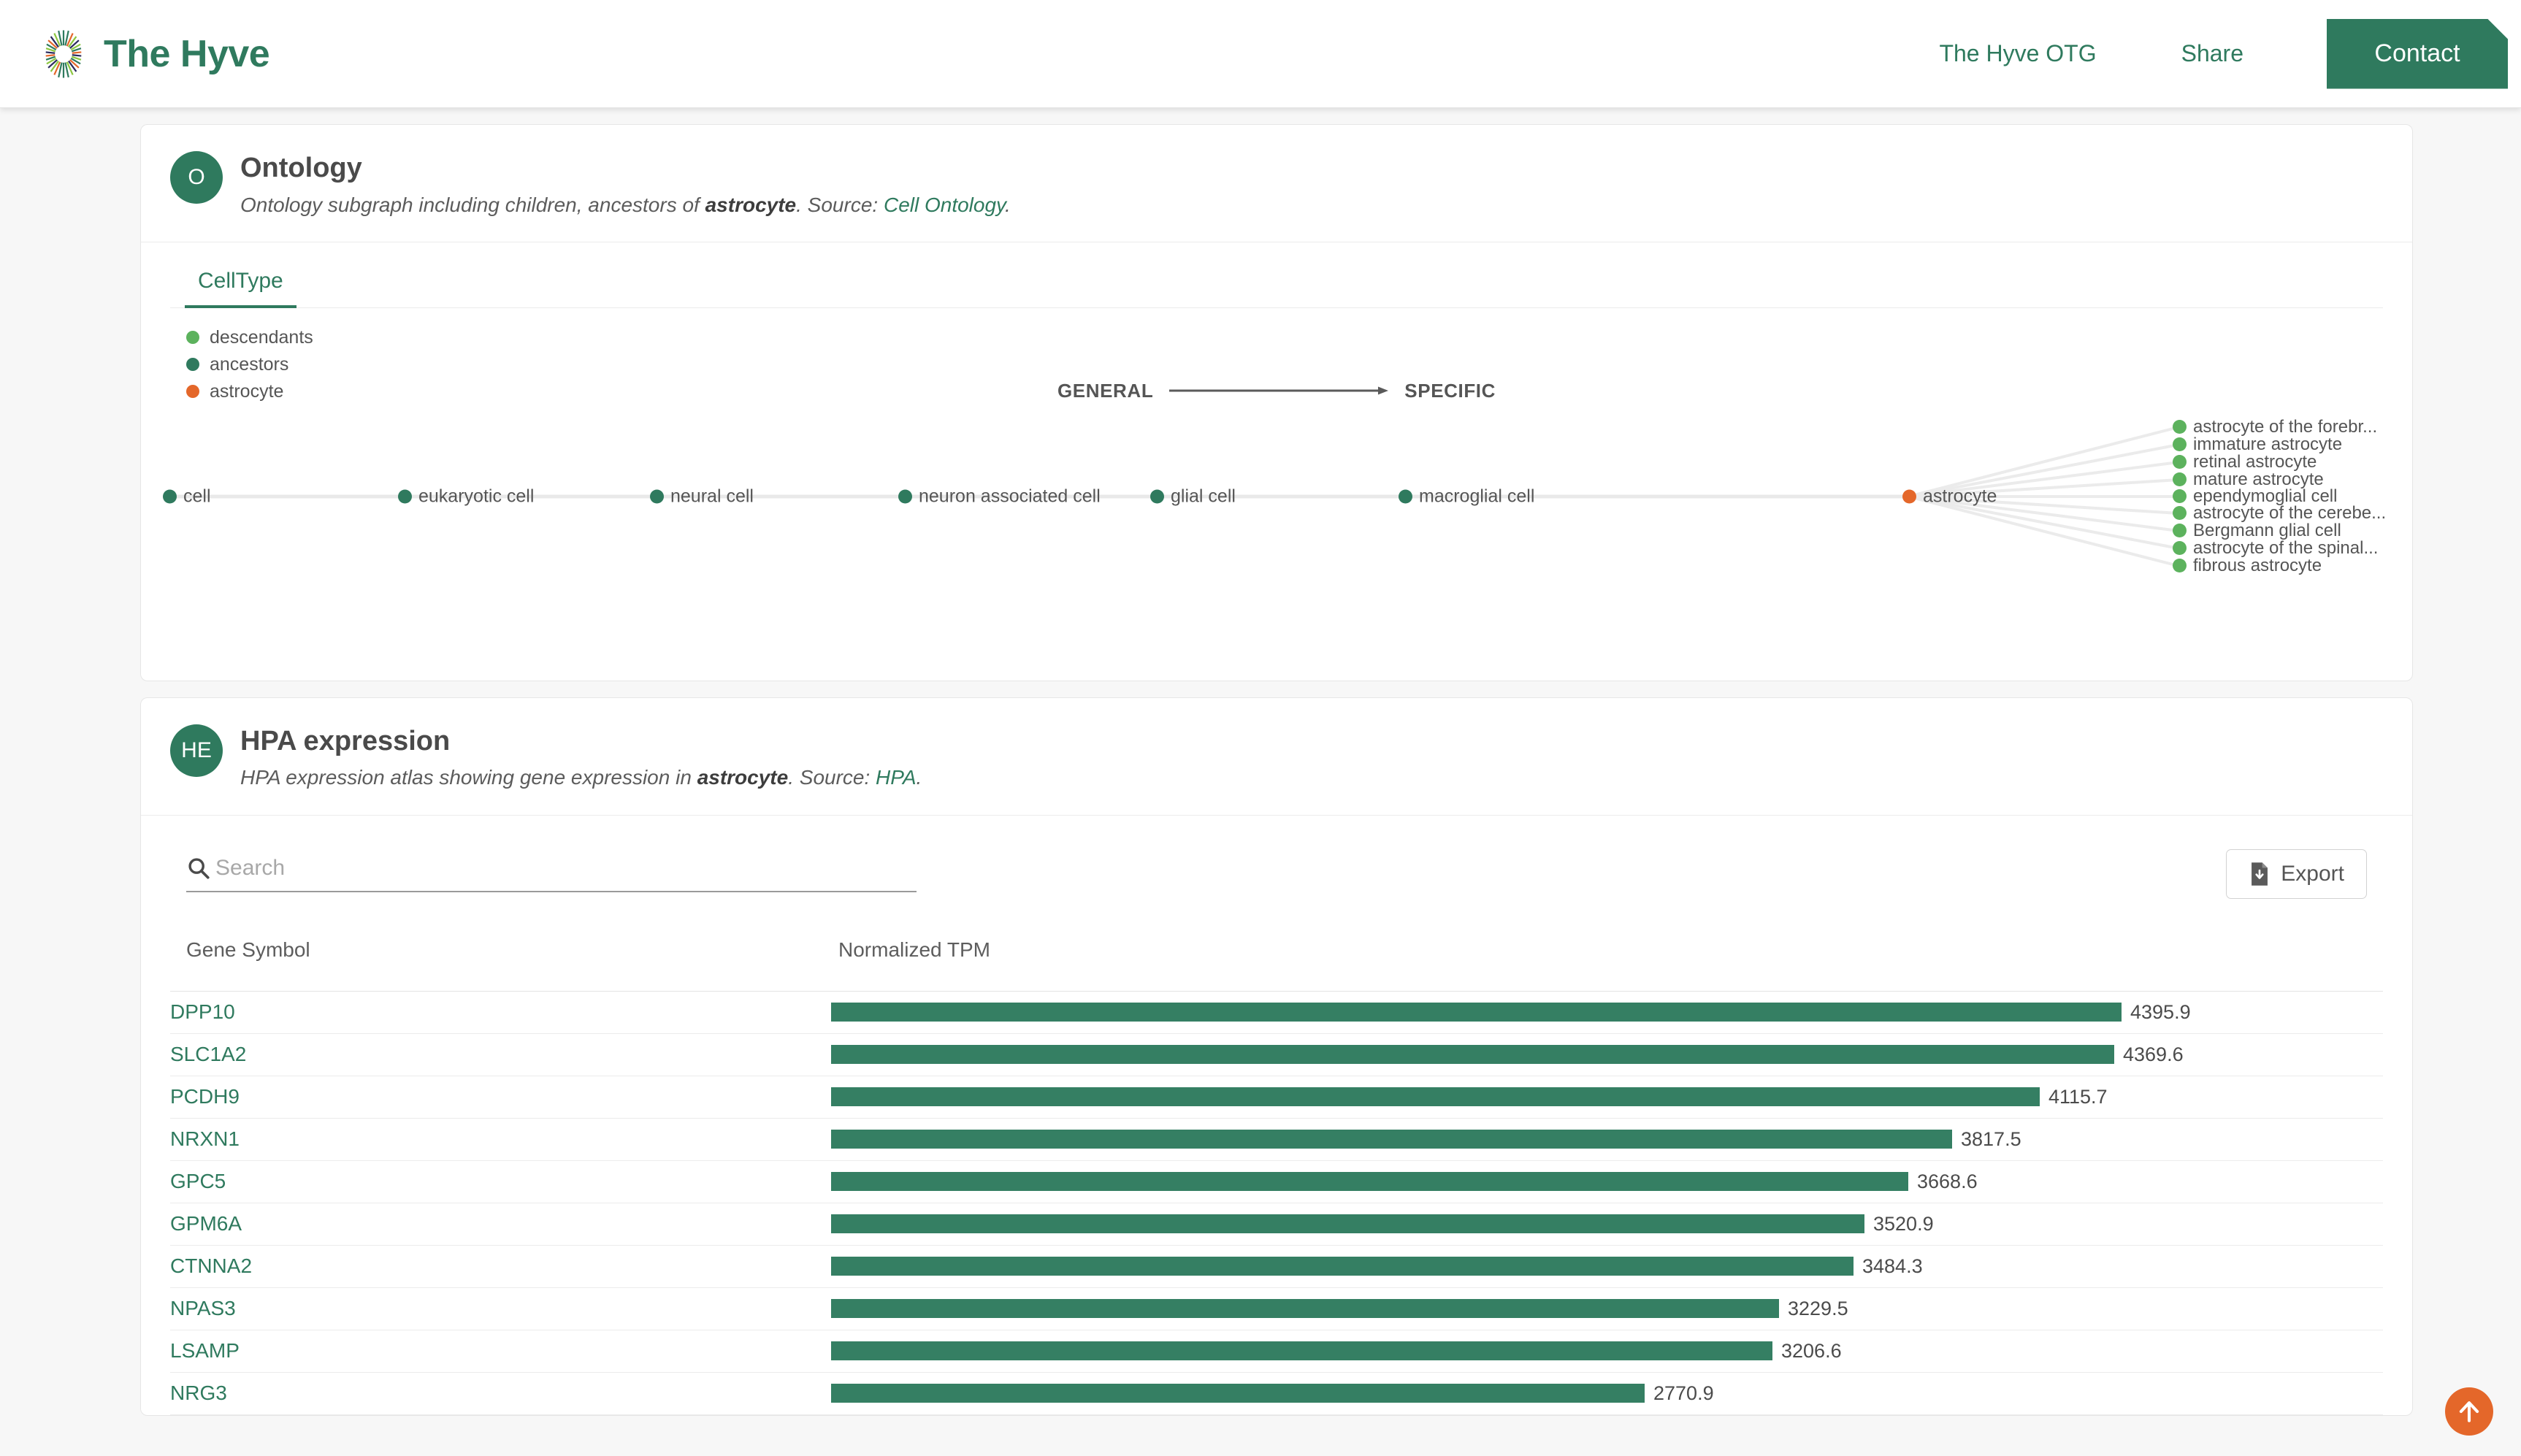  I want to click on table-row: NRXN1 3817.5, so click(1276, 1139).